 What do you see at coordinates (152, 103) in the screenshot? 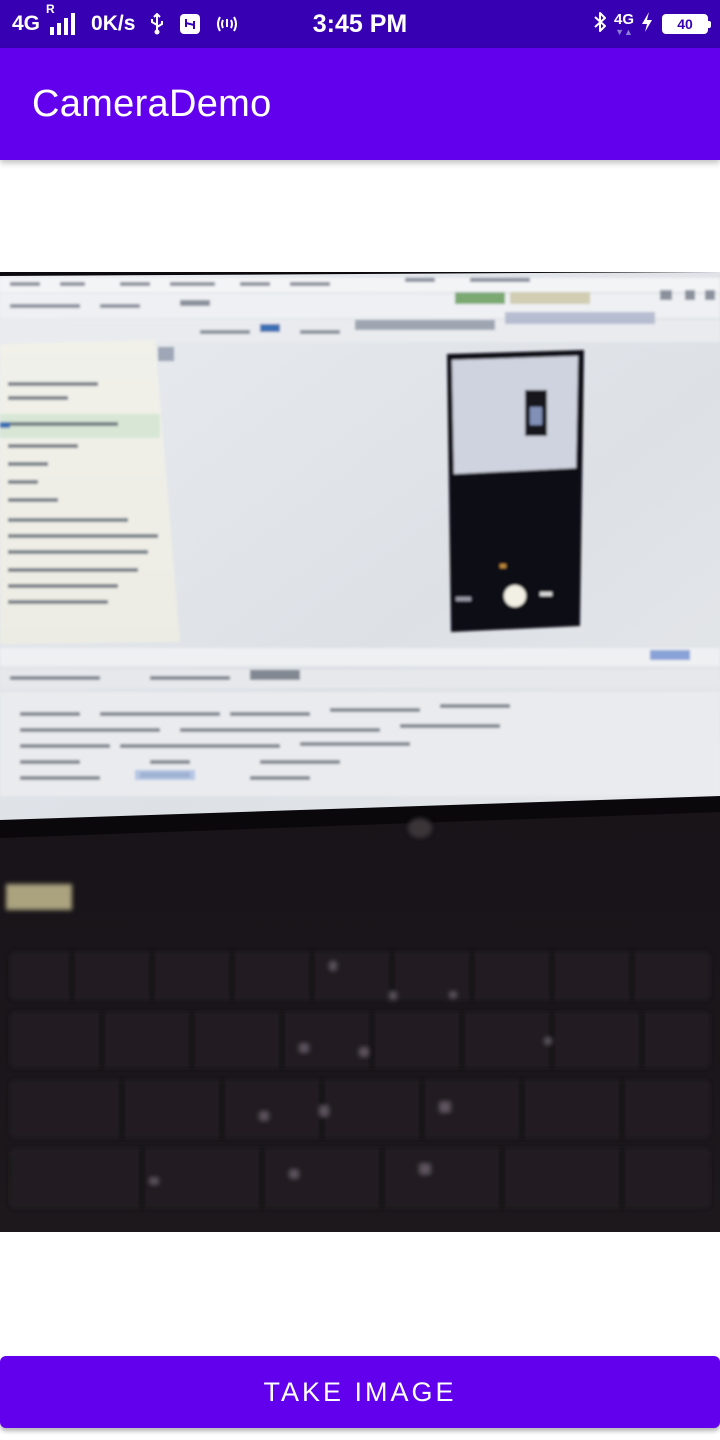
I see `app-title: CameraDemo` at bounding box center [152, 103].